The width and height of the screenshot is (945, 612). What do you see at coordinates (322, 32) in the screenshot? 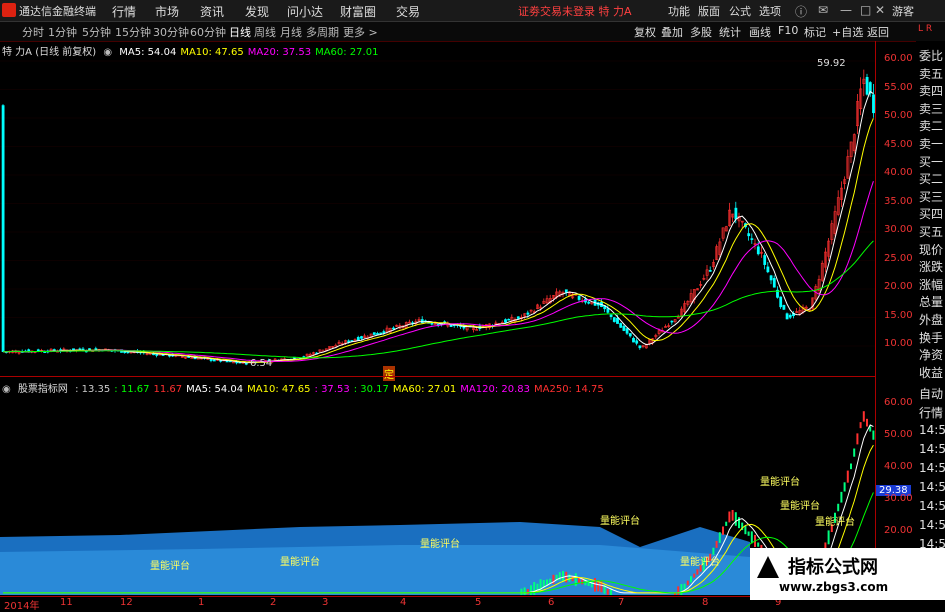
I see `period-multi: 多周期` at bounding box center [322, 32].